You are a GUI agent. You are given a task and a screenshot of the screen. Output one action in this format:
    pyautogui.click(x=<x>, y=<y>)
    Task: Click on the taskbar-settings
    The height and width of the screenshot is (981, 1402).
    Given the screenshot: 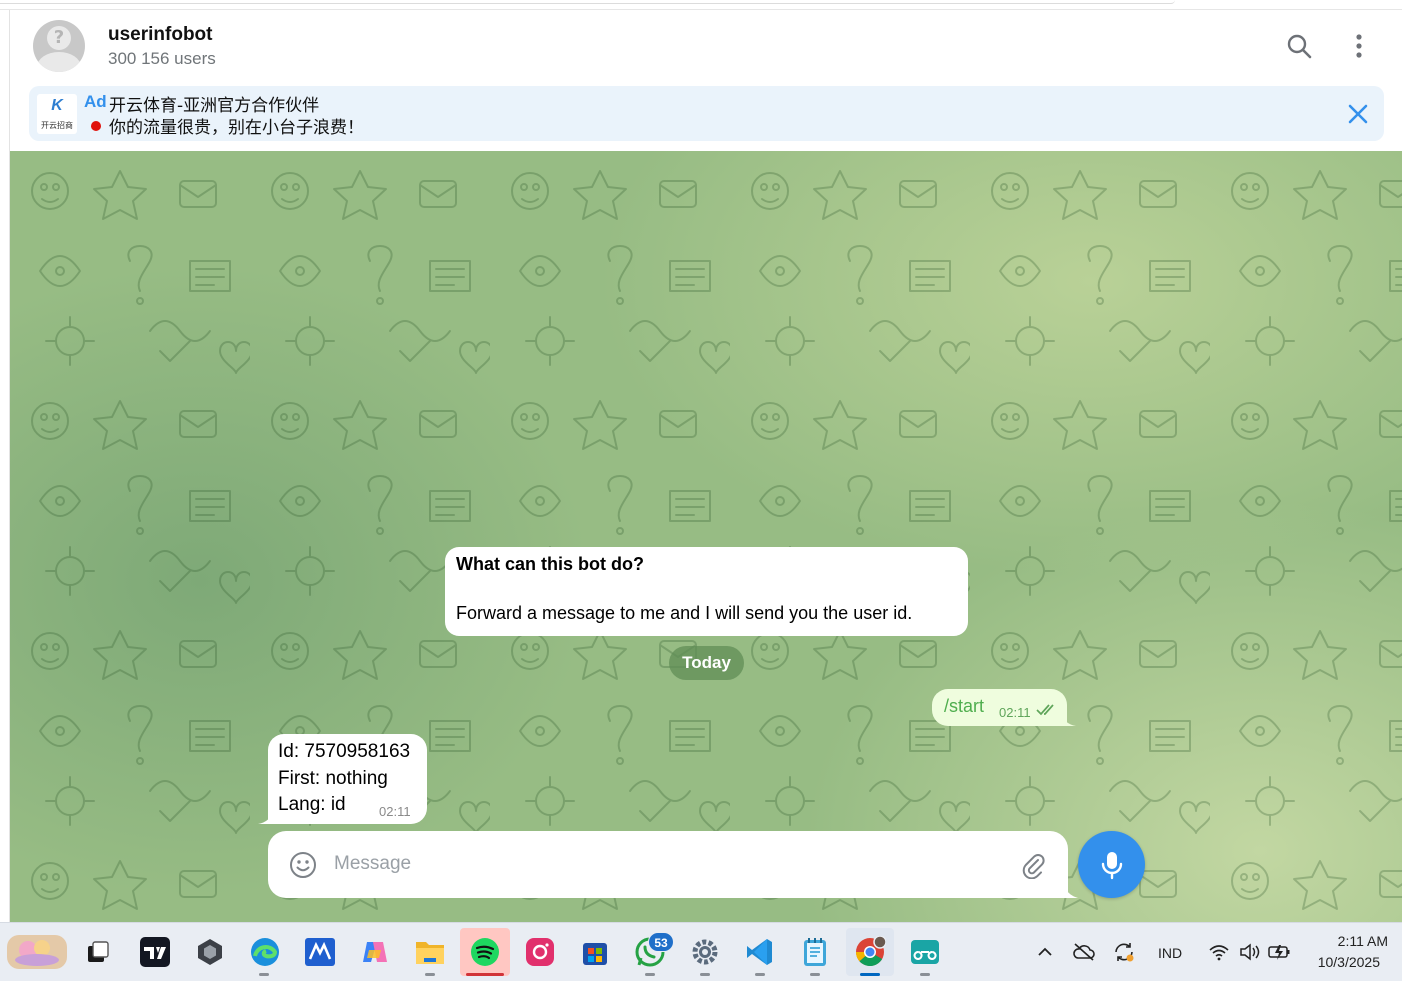 What is the action you would take?
    pyautogui.click(x=705, y=952)
    